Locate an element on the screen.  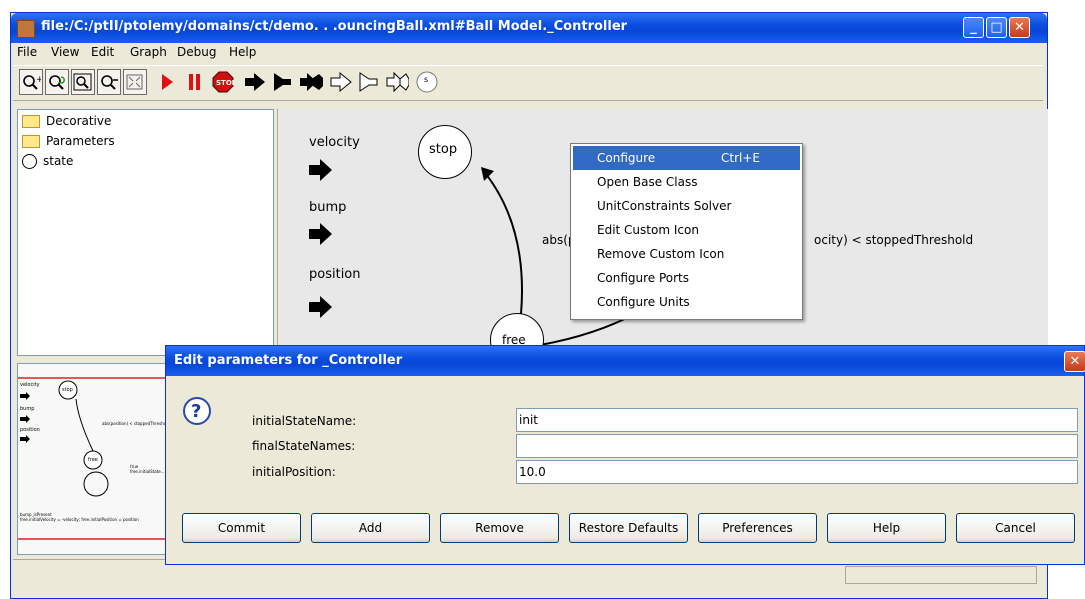
menu-item-configure-units: Configure Units is located at coordinates (686, 302).